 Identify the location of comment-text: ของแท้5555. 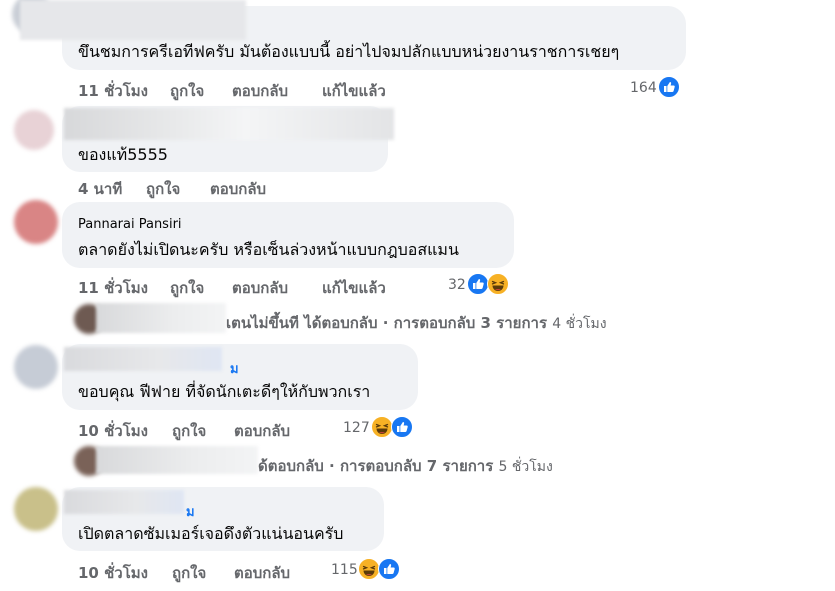
(123, 154).